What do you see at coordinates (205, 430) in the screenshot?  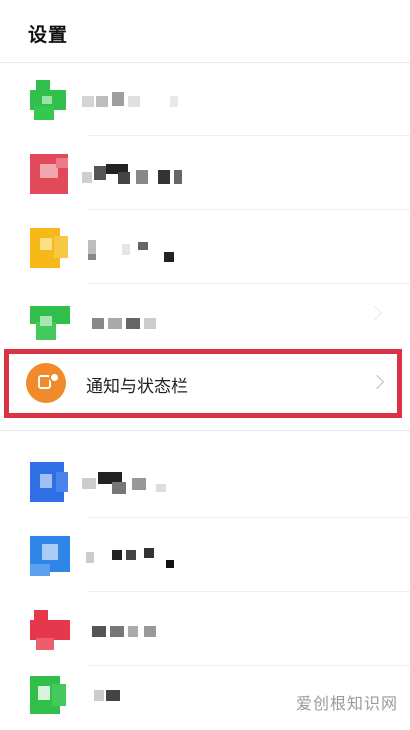 I see `section-divider` at bounding box center [205, 430].